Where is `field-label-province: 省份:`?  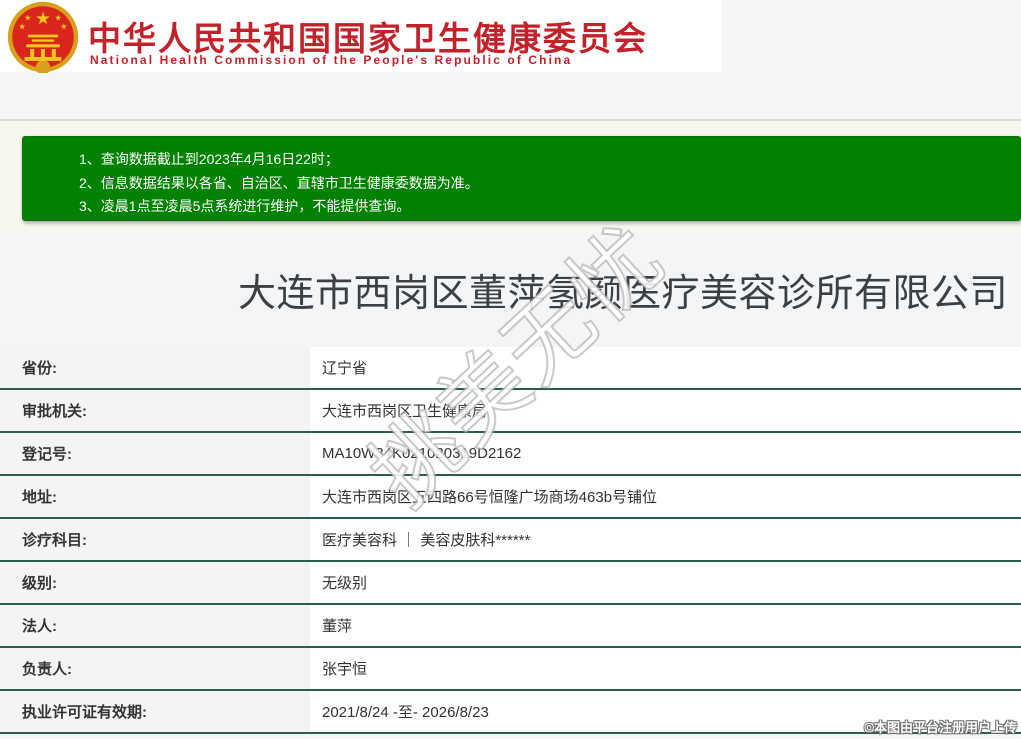
field-label-province: 省份: is located at coordinates (155, 367).